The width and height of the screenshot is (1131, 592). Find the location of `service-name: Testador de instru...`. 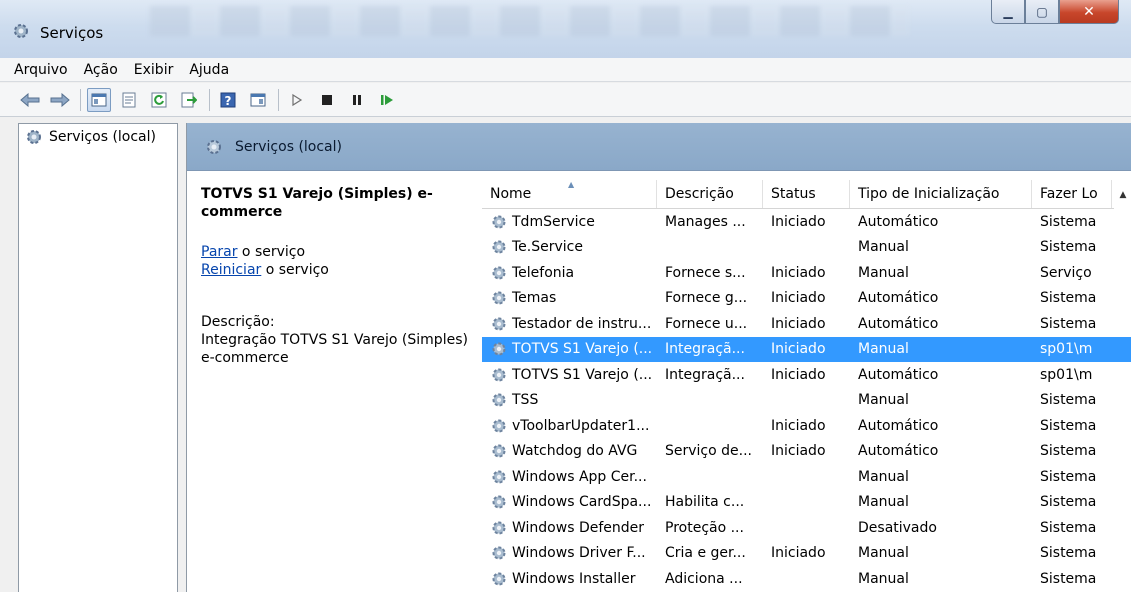

service-name: Testador de instru... is located at coordinates (582, 323).